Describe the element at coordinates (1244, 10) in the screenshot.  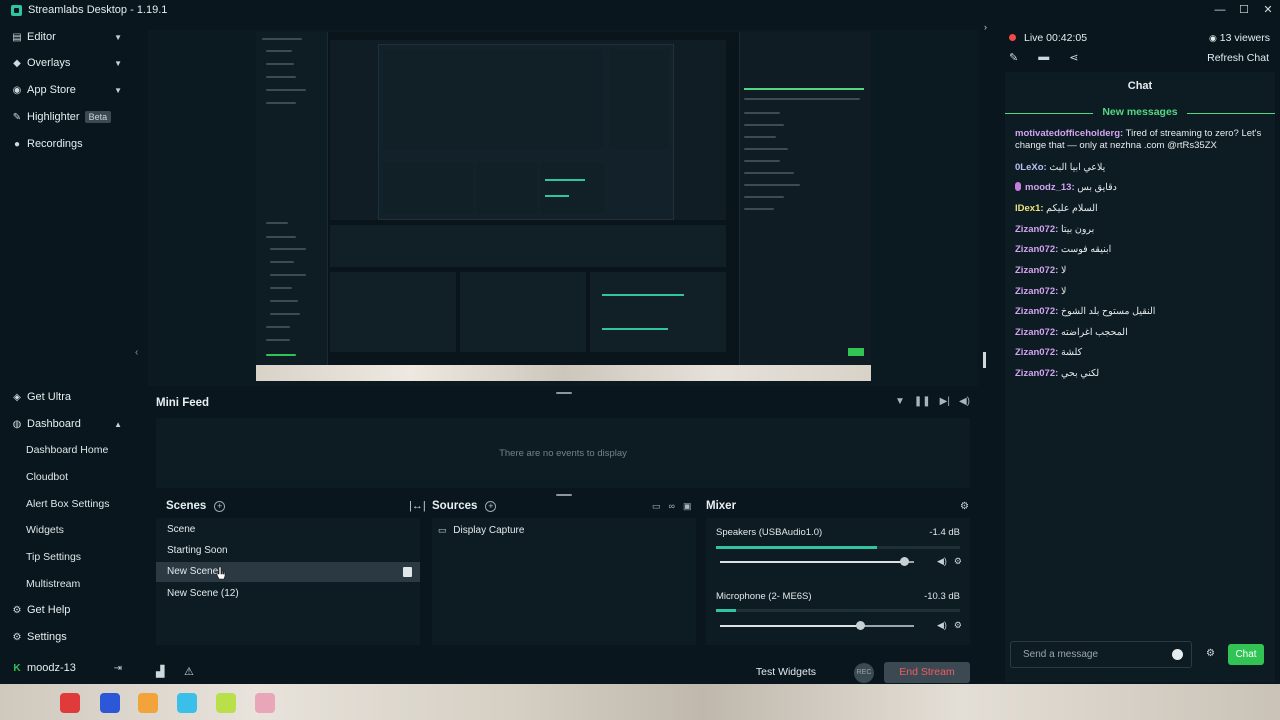
I see `maximize-button: ☐` at that location.